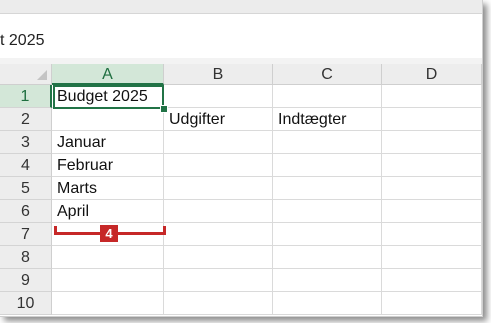 The width and height of the screenshot is (491, 323). What do you see at coordinates (218, 303) in the screenshot?
I see `cell-b10` at bounding box center [218, 303].